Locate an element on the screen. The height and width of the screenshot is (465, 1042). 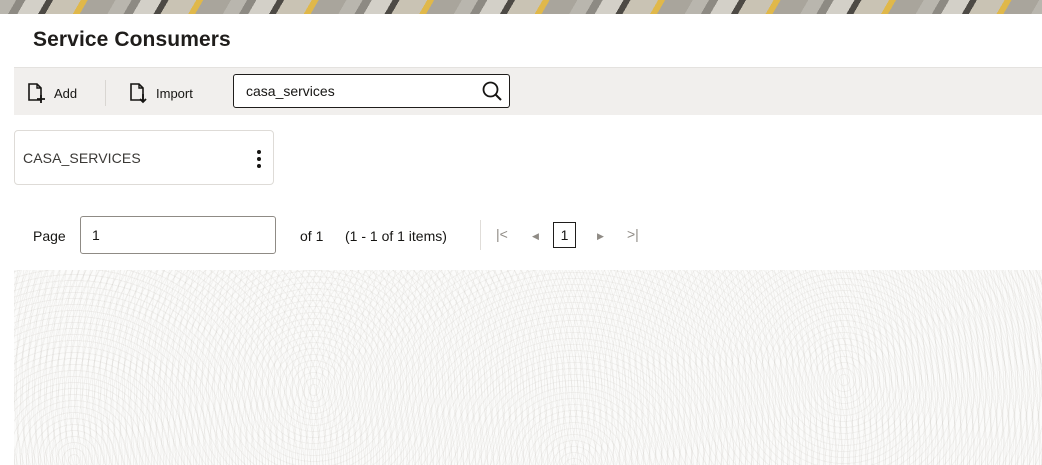
toolbar: Add Import is located at coordinates (528, 91).